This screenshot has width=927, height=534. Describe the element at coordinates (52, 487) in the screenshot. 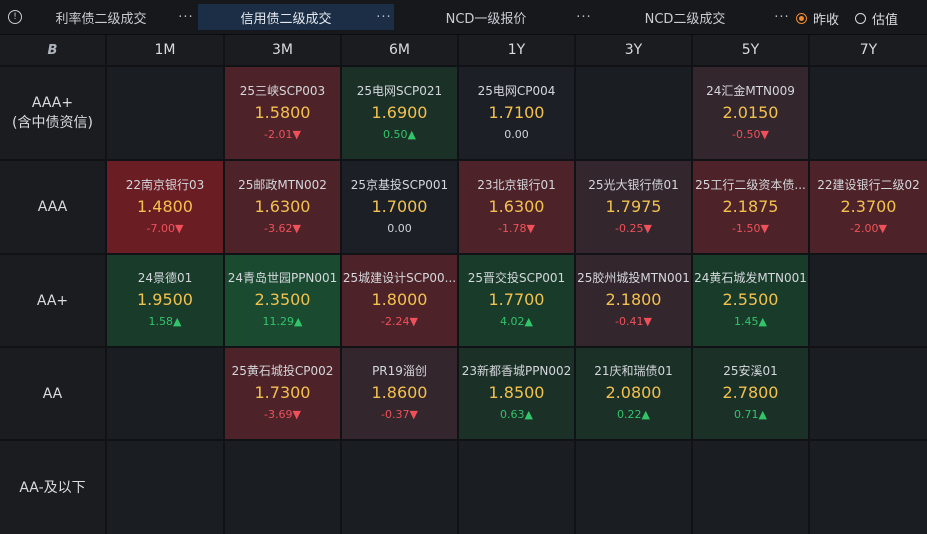

I see `row-header-rating: AA-及以下` at that location.